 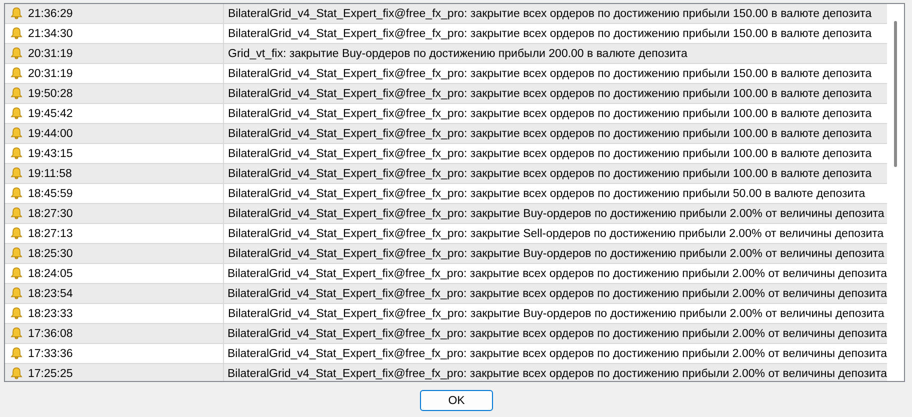 I want to click on alert-message: BilateralGrid_v4_Stat_Expert_fix@free_fx_pro: закрытие Sell-ордеров по достижению прибыли 2.00% от величины депозита, so click(x=556, y=234).